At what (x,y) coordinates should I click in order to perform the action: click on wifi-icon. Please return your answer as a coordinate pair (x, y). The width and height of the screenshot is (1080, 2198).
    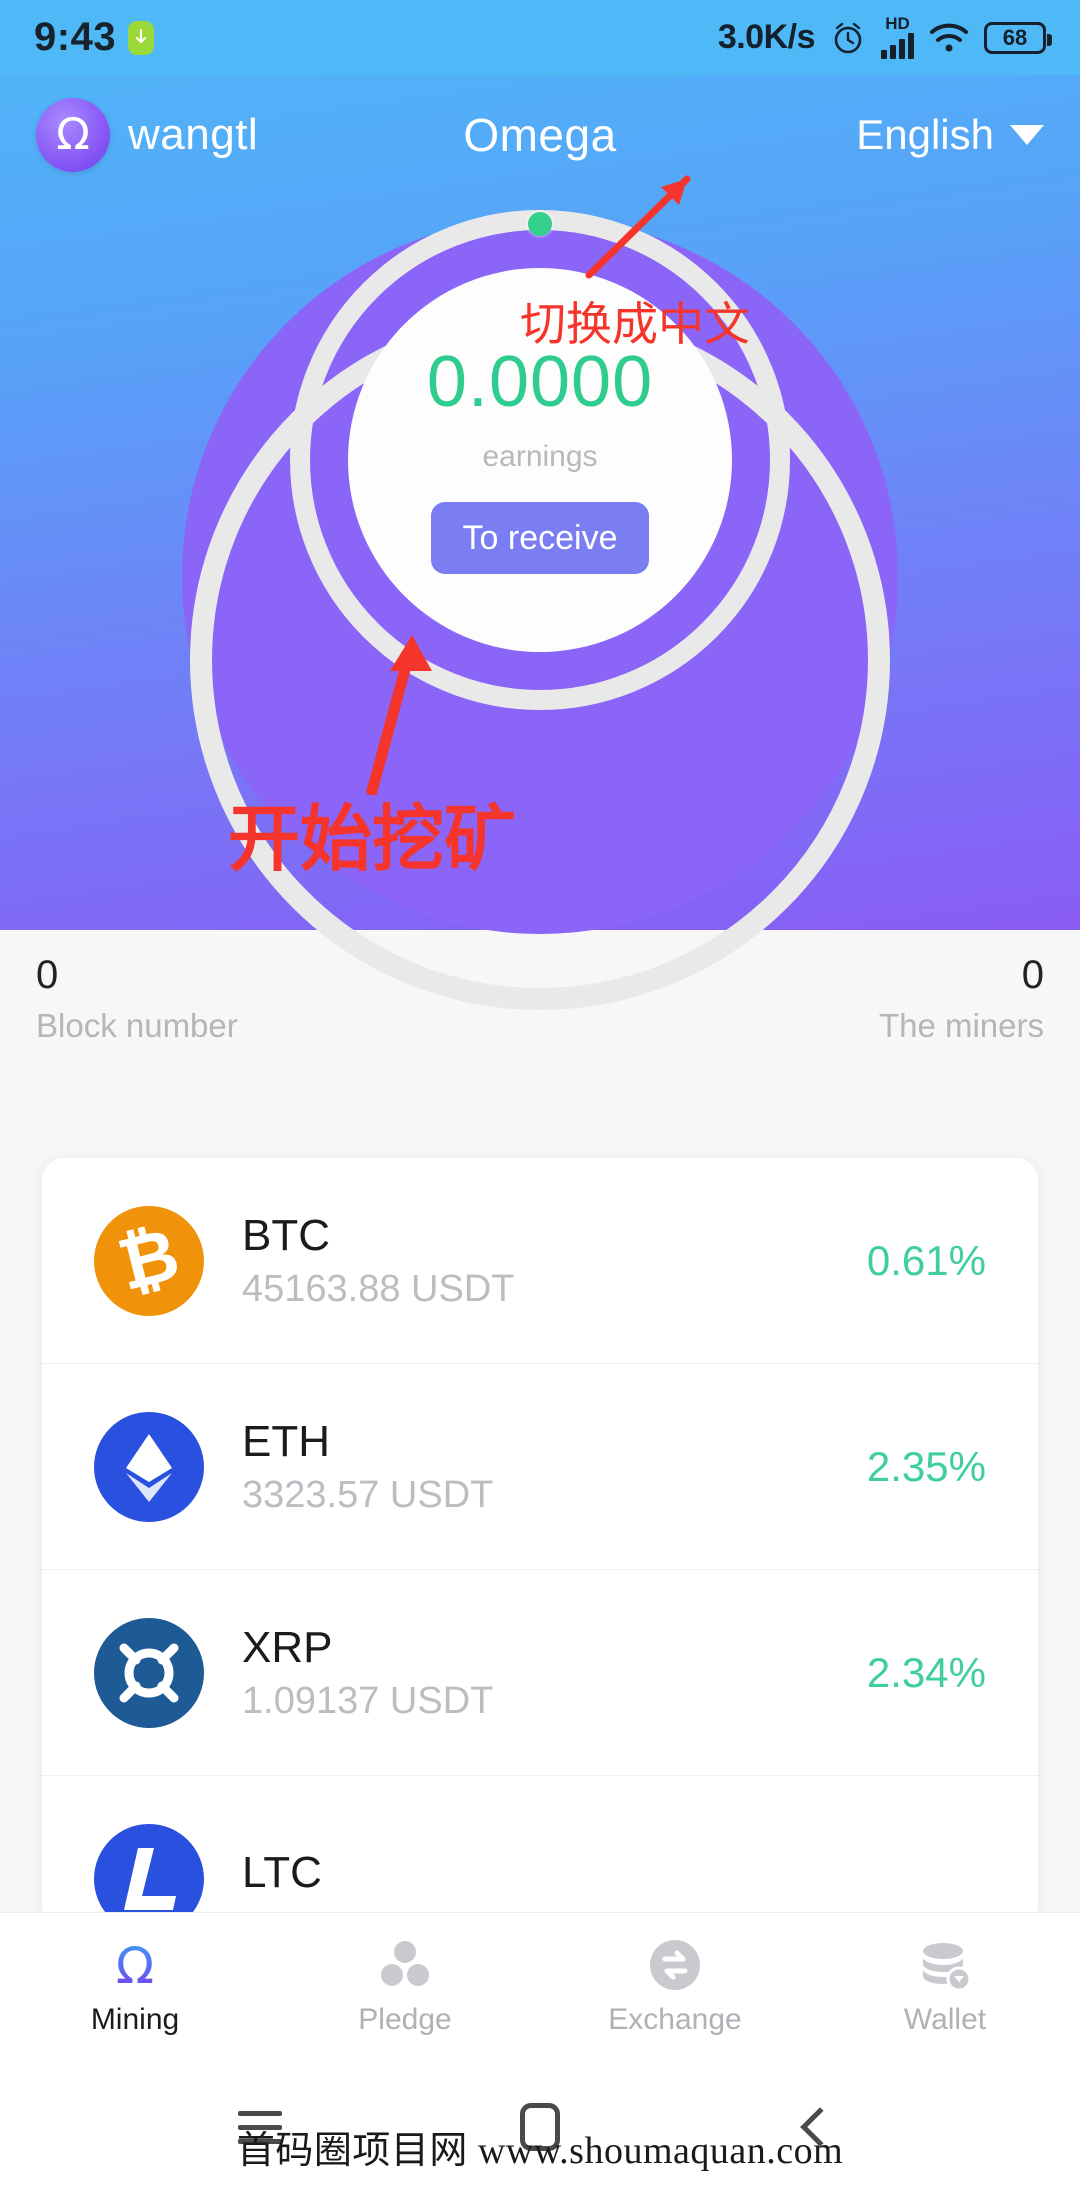
    Looking at the image, I should click on (949, 38).